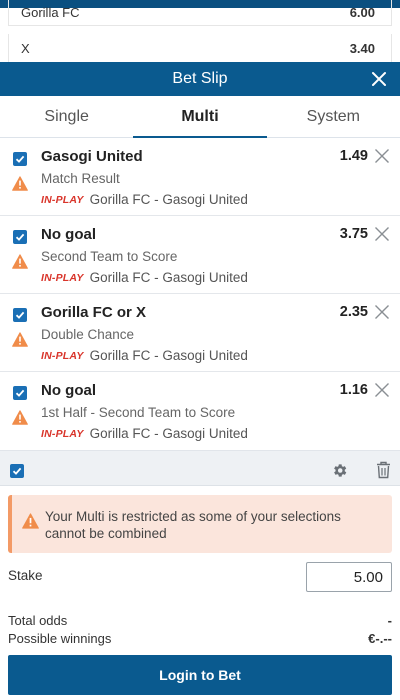  I want to click on selection-odds: 1.49, so click(353, 156).